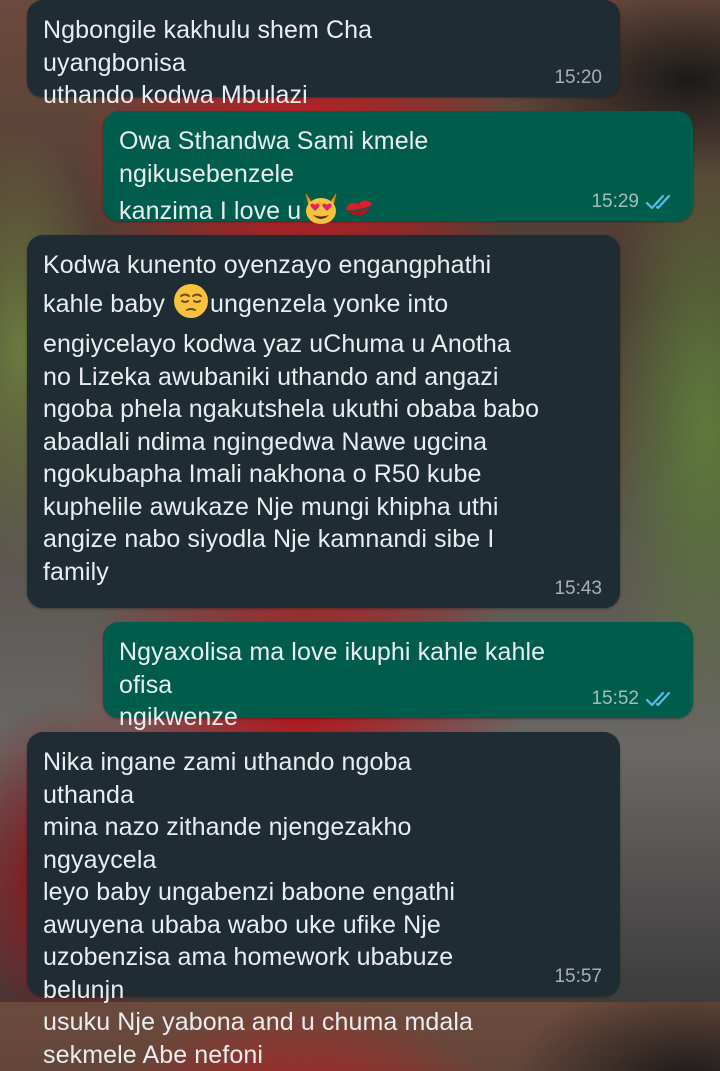 The image size is (720, 1071). Describe the element at coordinates (191, 305) in the screenshot. I see `pensive-face-emoji` at that location.